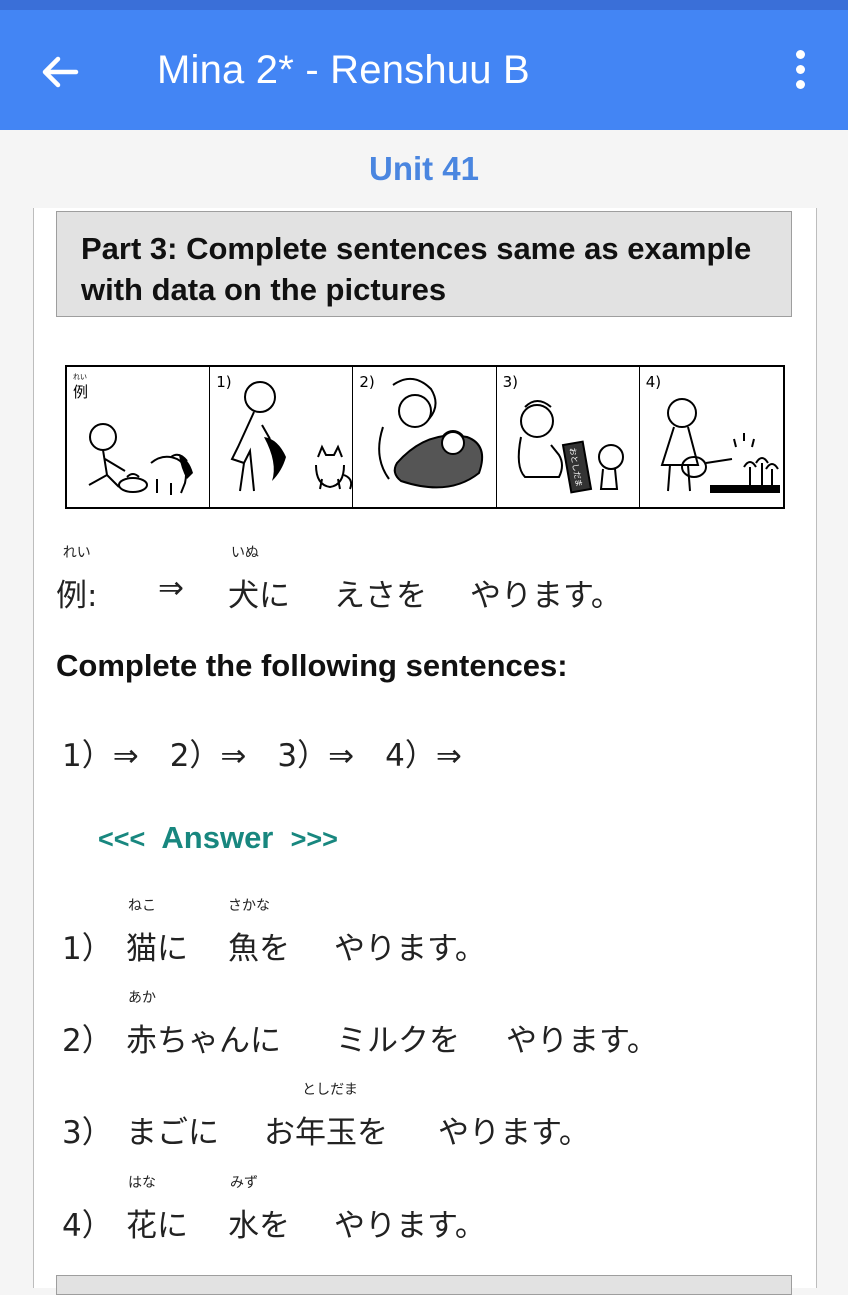 This screenshot has width=848, height=1295. I want to click on answer-toggle-button: <<< Answer >>>, so click(218, 838).